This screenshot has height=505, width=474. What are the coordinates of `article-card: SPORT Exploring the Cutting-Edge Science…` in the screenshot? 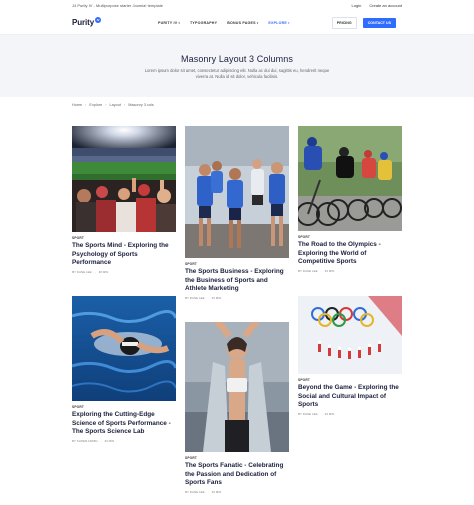 It's located at (124, 369).